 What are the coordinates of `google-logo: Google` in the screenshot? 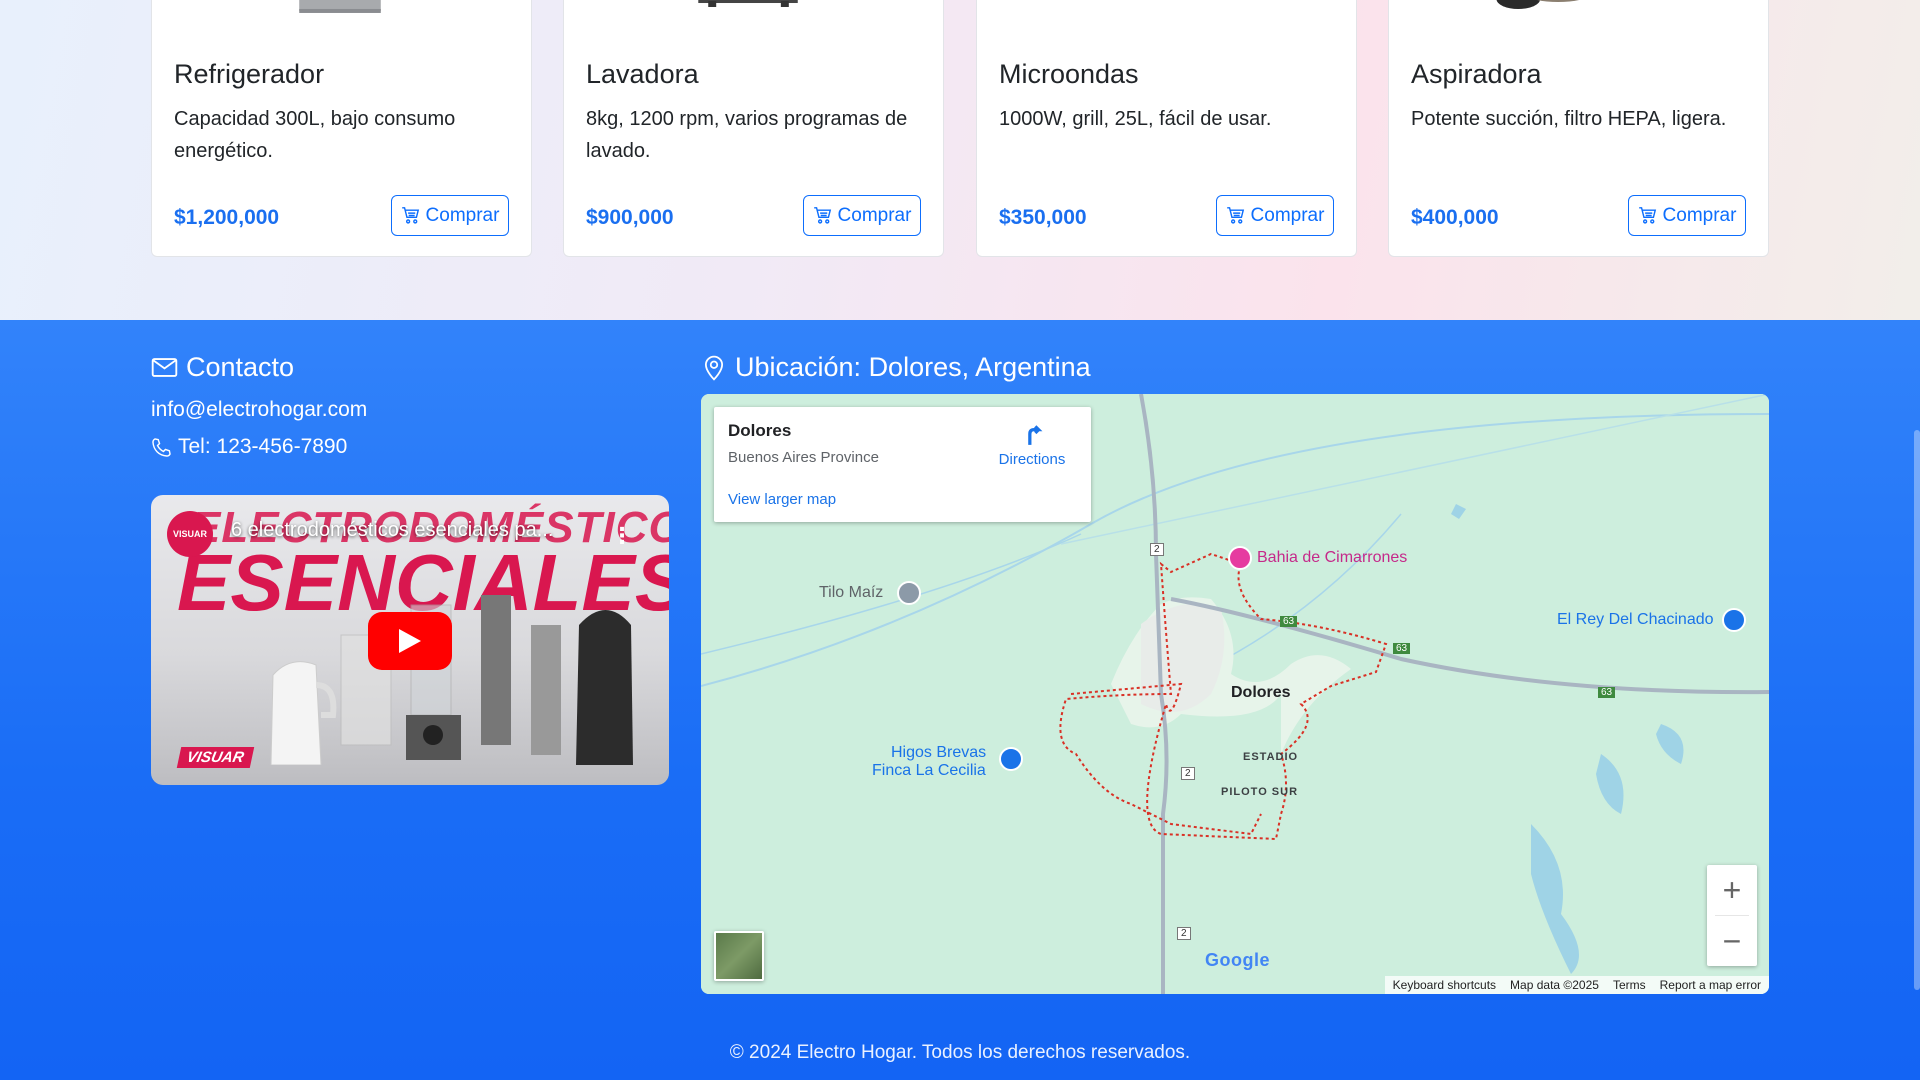 It's located at (1237, 960).